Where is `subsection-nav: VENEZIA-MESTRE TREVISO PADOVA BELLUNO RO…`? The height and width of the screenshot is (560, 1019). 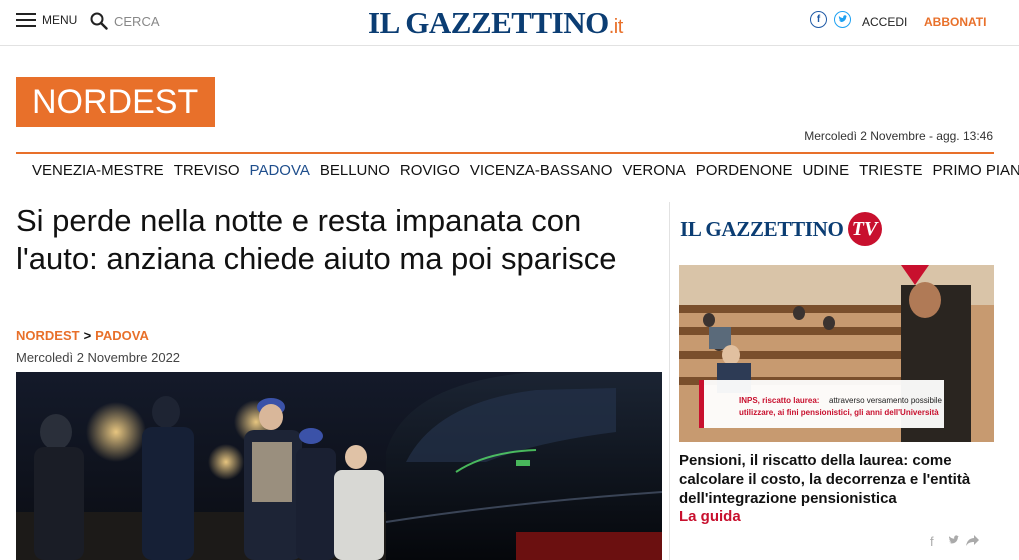
subsection-nav: VENEZIA-MESTRE TREVISO PADOVA BELLUNO RO… is located at coordinates (525, 170).